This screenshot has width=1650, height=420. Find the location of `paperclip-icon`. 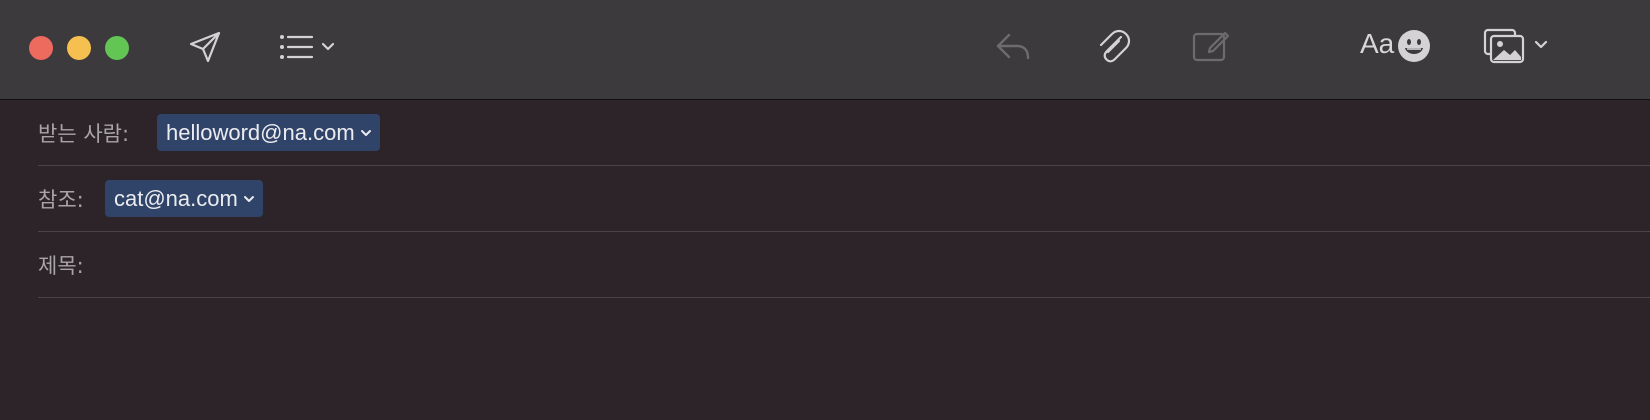

paperclip-icon is located at coordinates (1115, 46).